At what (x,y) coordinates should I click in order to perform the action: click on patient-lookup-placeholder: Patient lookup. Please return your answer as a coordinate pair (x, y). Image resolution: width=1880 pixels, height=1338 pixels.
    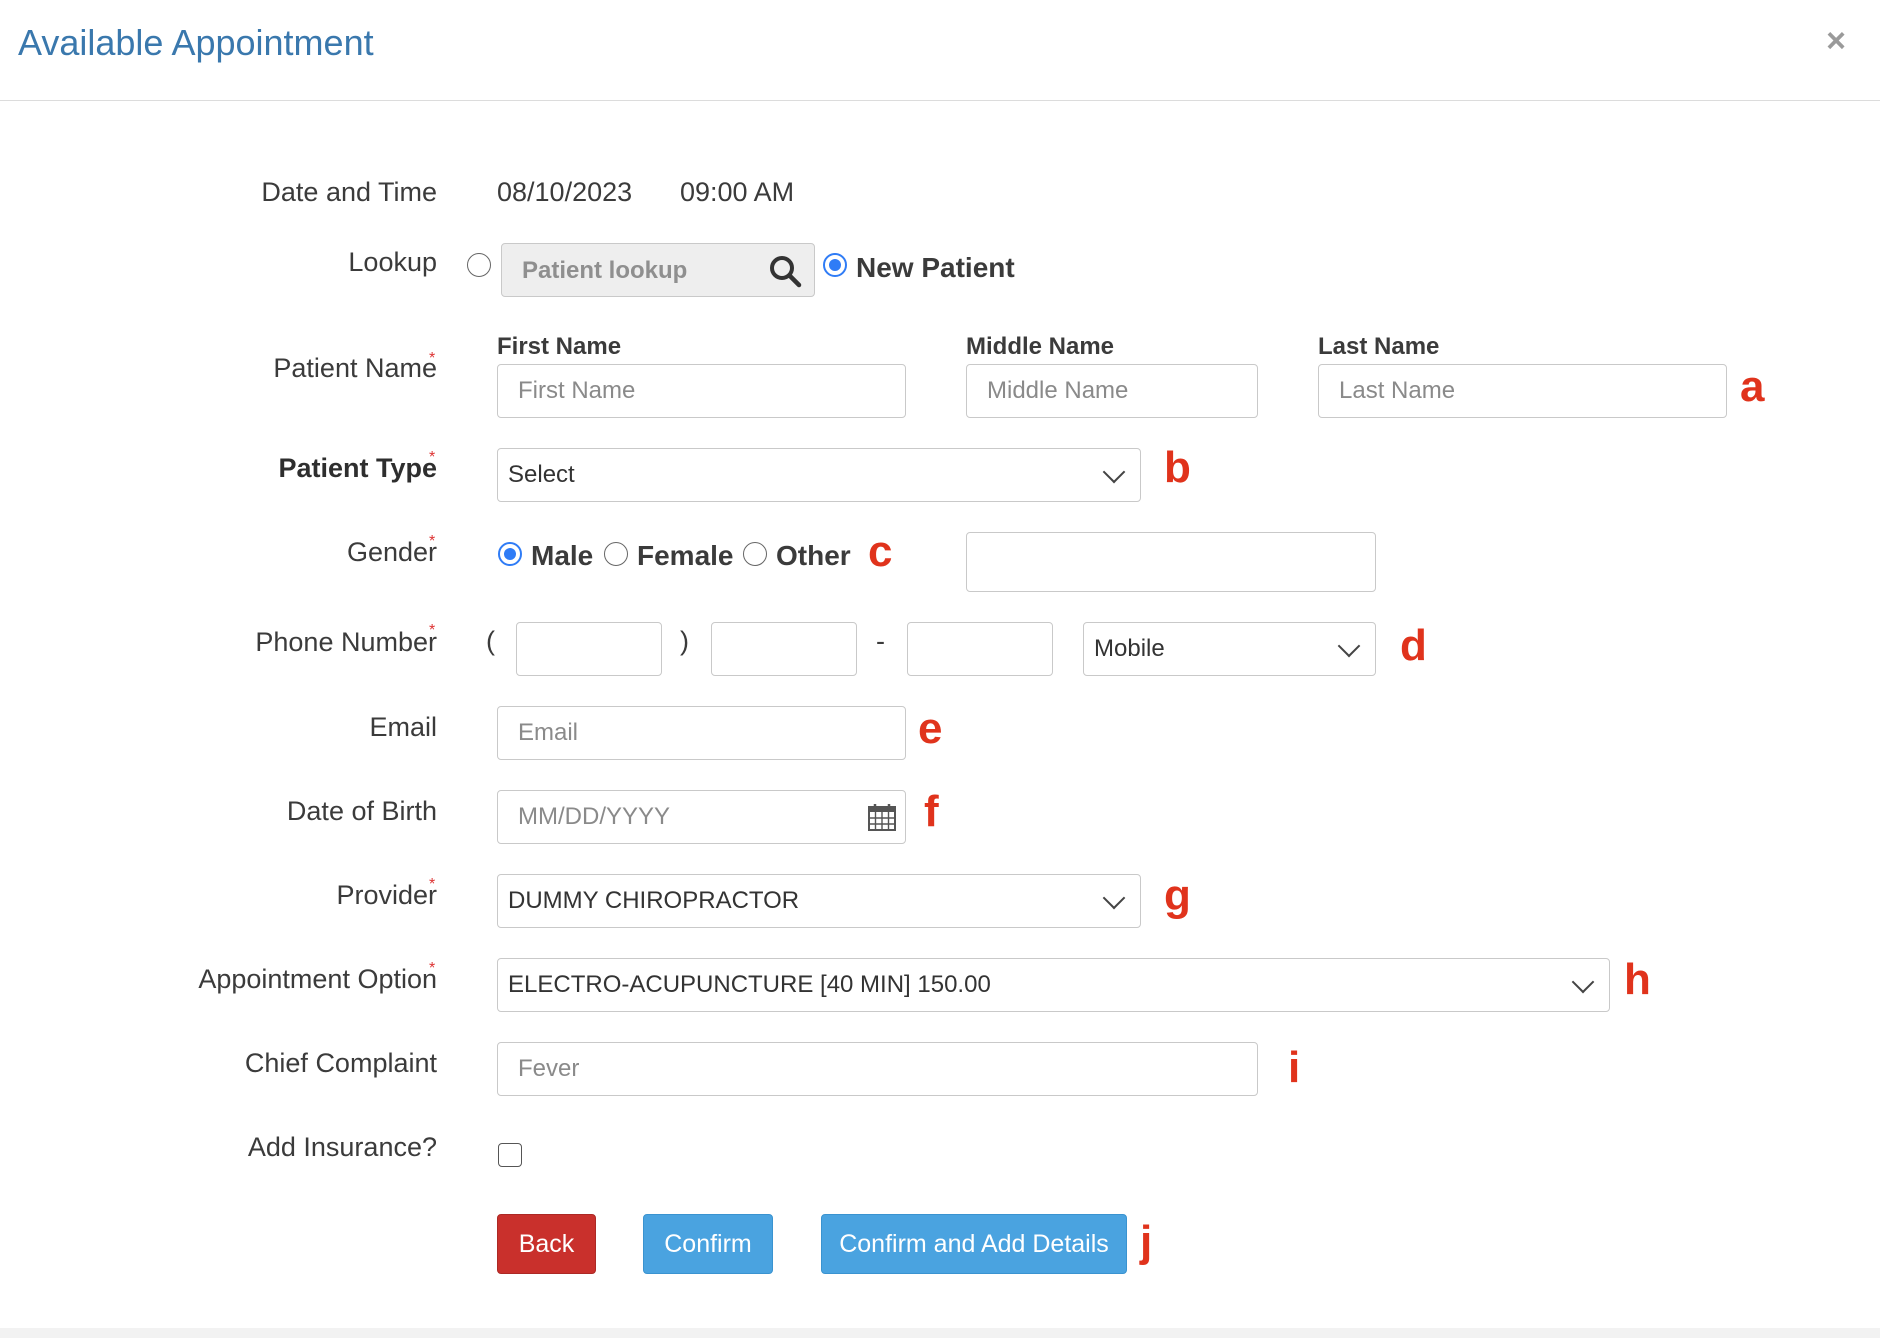
    Looking at the image, I should click on (605, 270).